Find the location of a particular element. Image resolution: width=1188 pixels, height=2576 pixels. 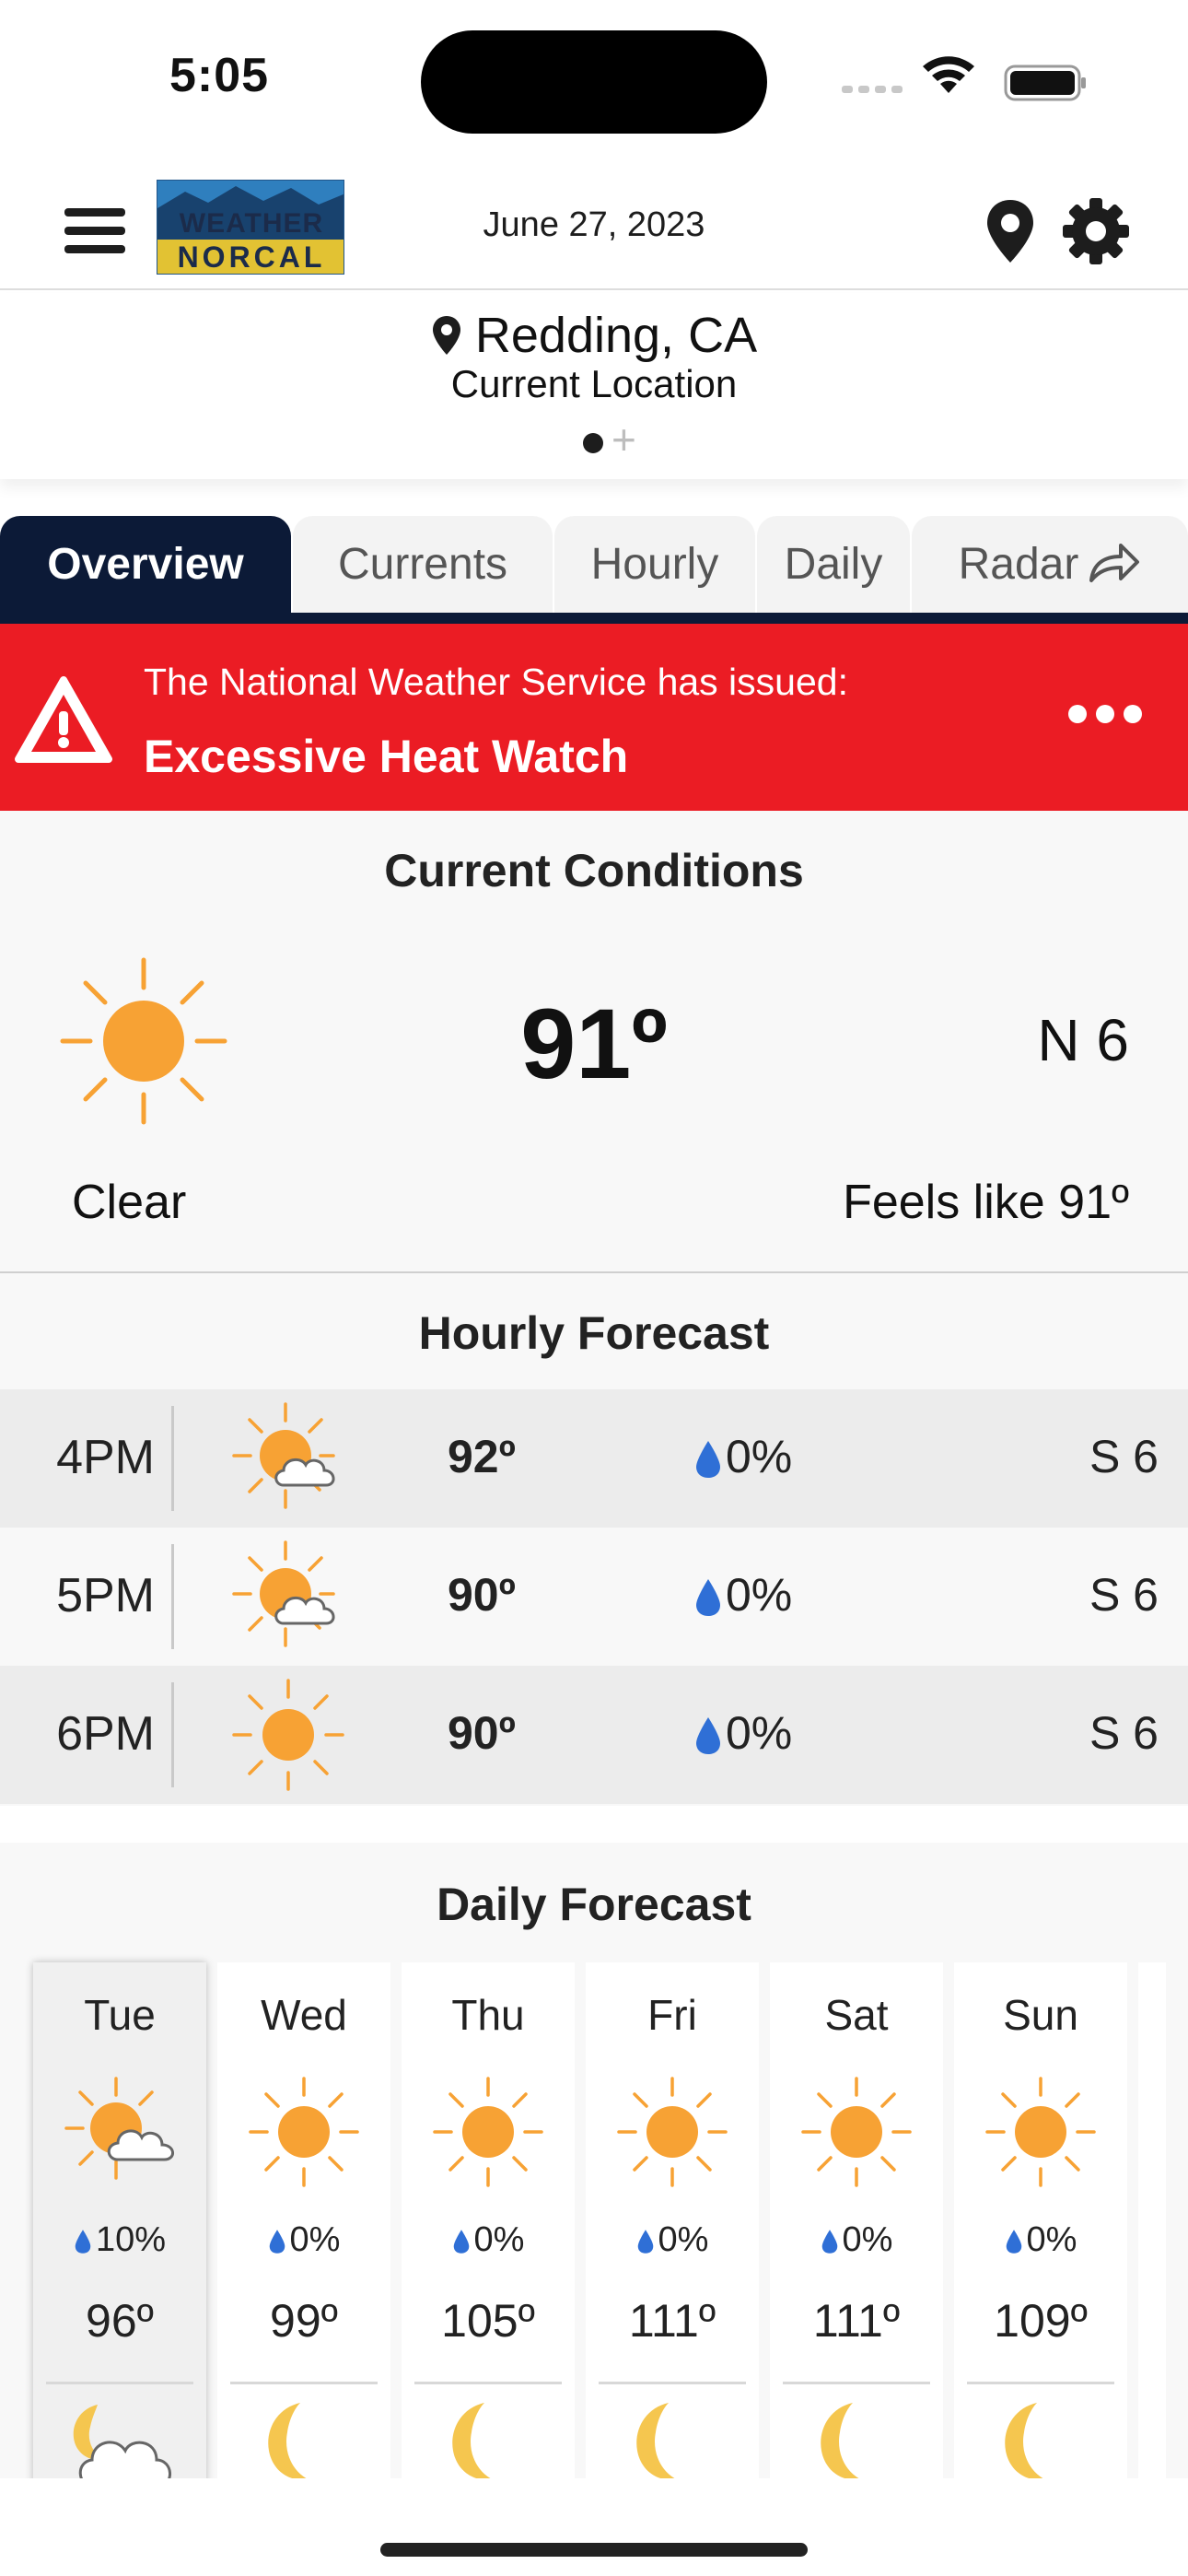

current-condition: Clear is located at coordinates (129, 1202).